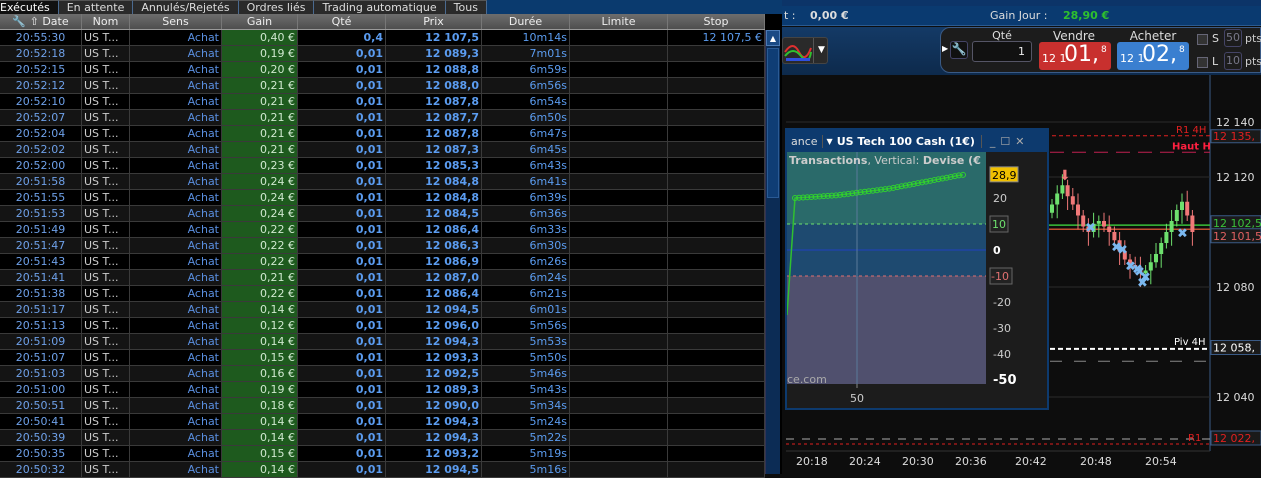  What do you see at coordinates (41, 21) in the screenshot?
I see `column-date: 🔧 ⇧ Date` at bounding box center [41, 21].